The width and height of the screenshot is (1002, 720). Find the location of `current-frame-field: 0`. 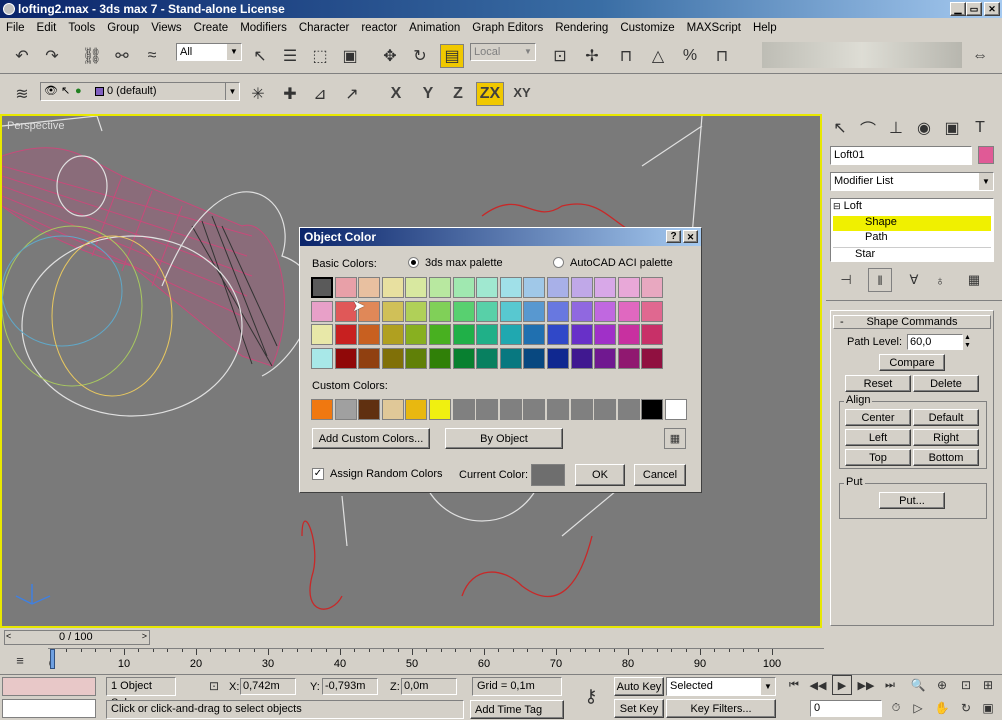

current-frame-field: 0 is located at coordinates (846, 708).